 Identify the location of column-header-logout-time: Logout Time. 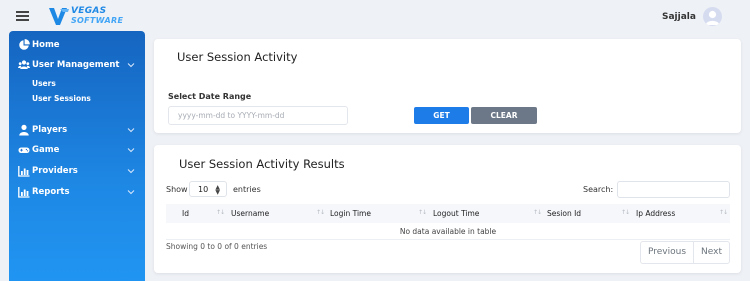
(456, 213).